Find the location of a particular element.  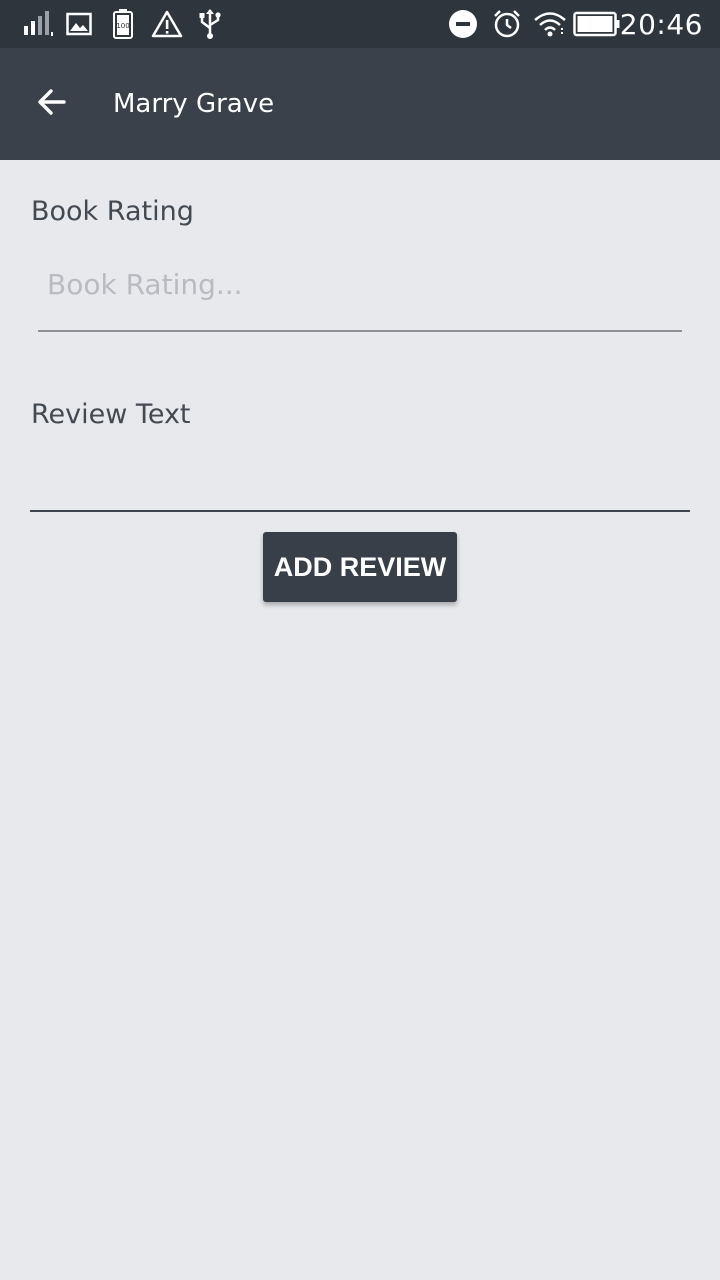

battery-saver-icon: 100 is located at coordinates (123, 24).